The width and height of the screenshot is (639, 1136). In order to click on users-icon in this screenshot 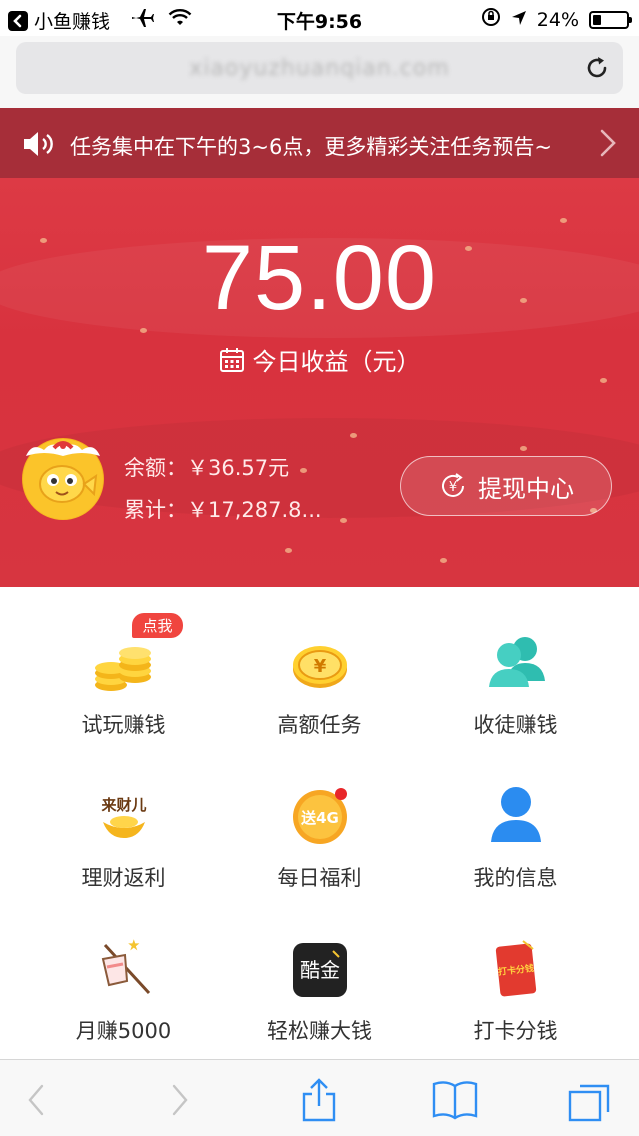, I will do `click(516, 662)`.